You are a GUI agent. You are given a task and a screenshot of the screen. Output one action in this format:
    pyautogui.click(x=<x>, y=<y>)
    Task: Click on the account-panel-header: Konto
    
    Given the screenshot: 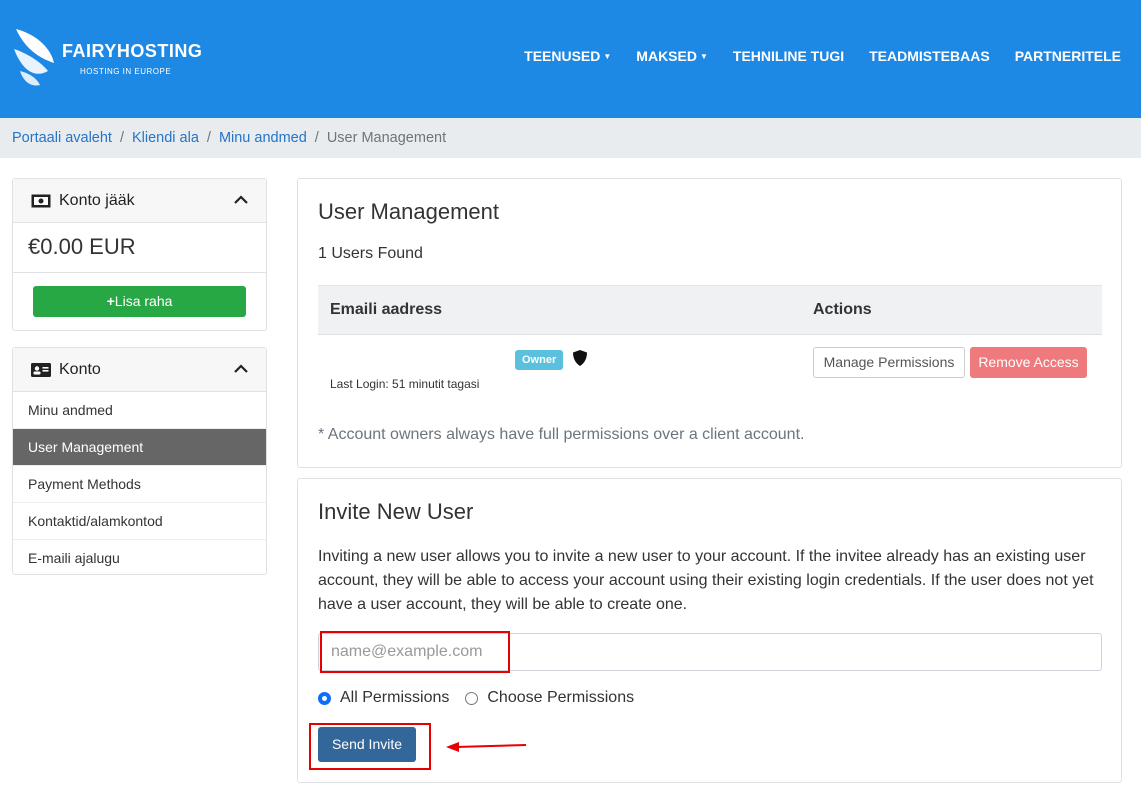 What is the action you would take?
    pyautogui.click(x=139, y=370)
    